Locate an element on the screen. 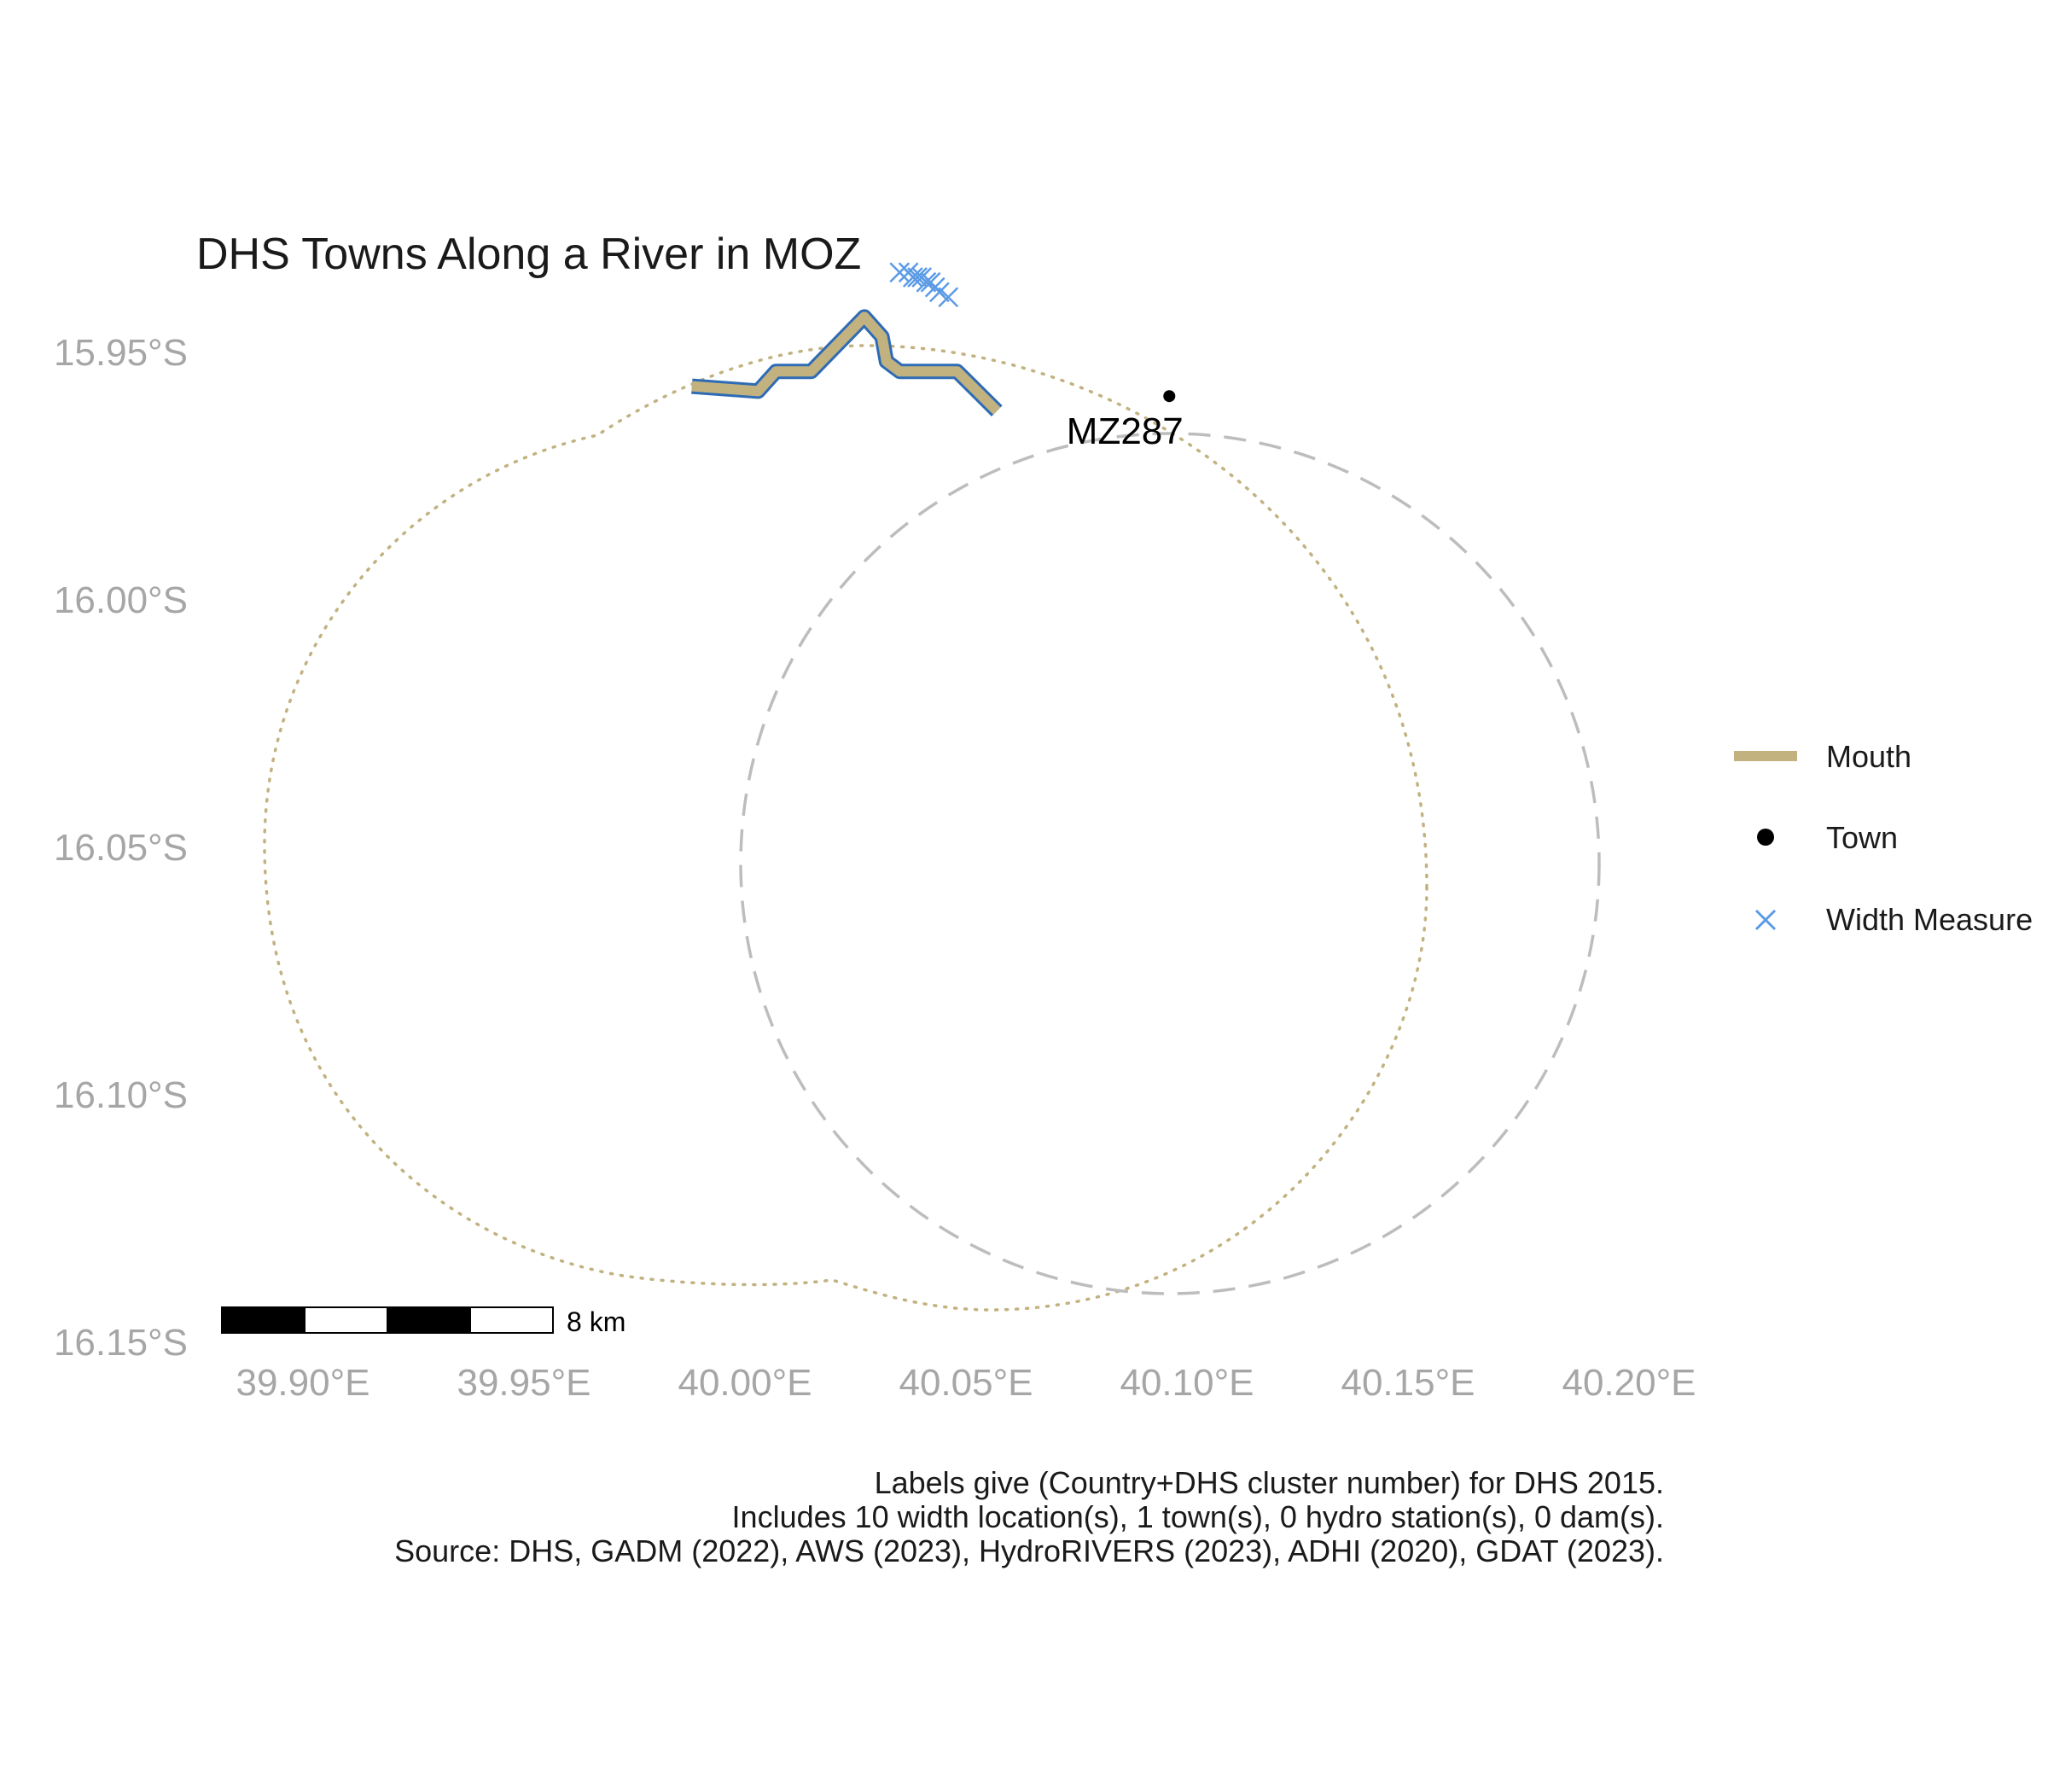 The image size is (2048, 1792). legend-item-width-measure: Width Measure is located at coordinates (1894, 920).